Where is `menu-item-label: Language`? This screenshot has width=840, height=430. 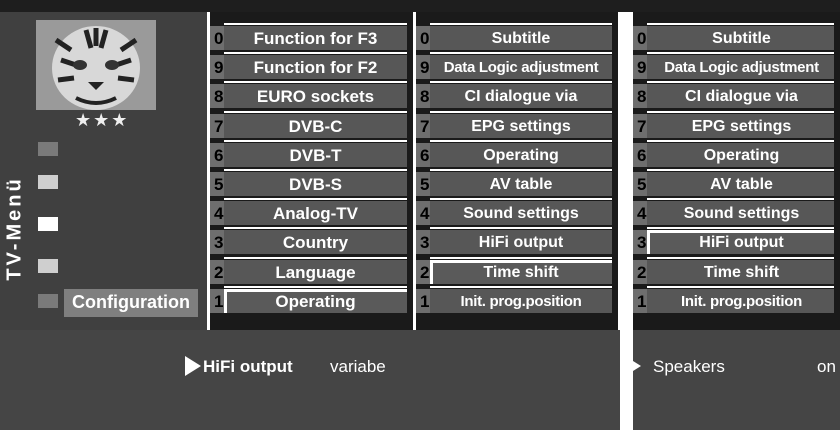 menu-item-label: Language is located at coordinates (315, 272).